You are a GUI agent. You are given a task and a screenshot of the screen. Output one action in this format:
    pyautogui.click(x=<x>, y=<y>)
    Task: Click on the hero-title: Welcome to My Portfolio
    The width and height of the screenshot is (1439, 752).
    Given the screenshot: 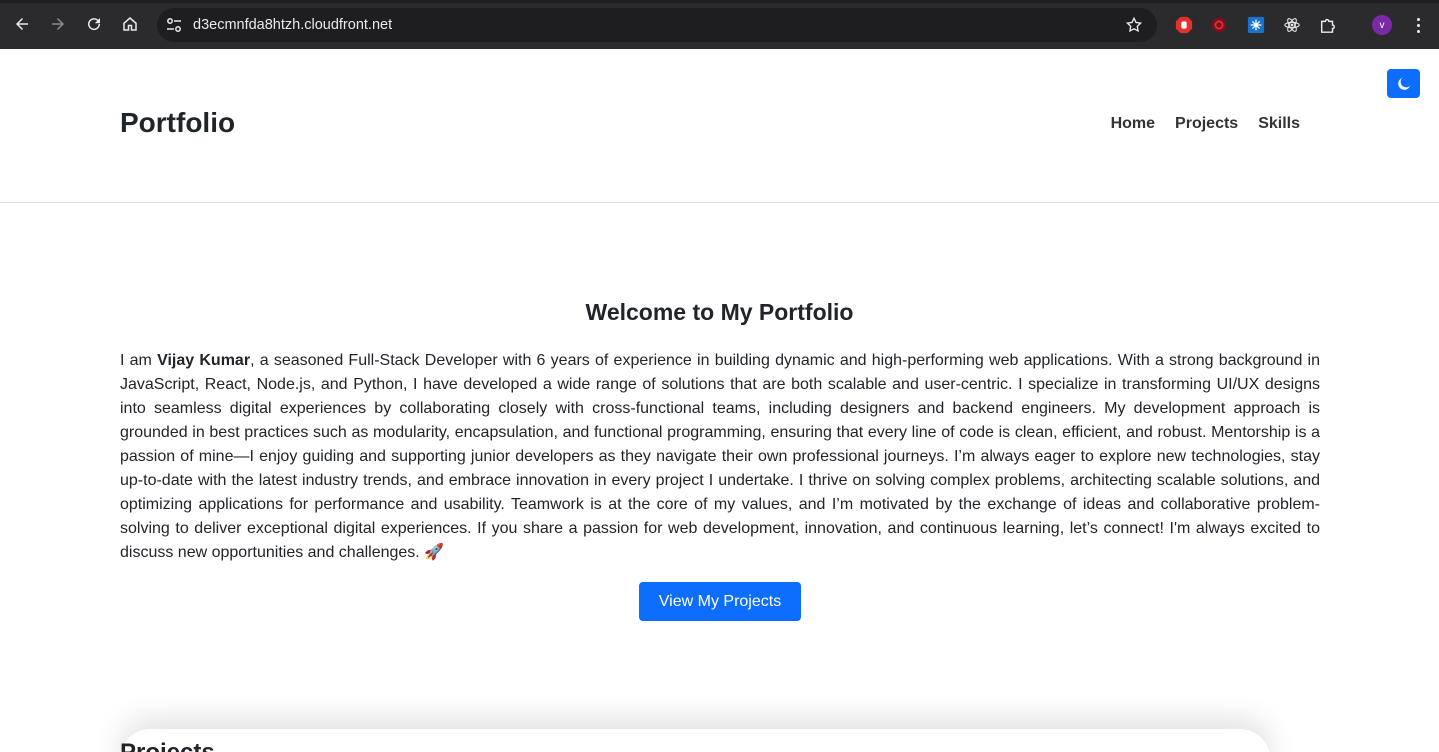 What is the action you would take?
    pyautogui.click(x=719, y=312)
    